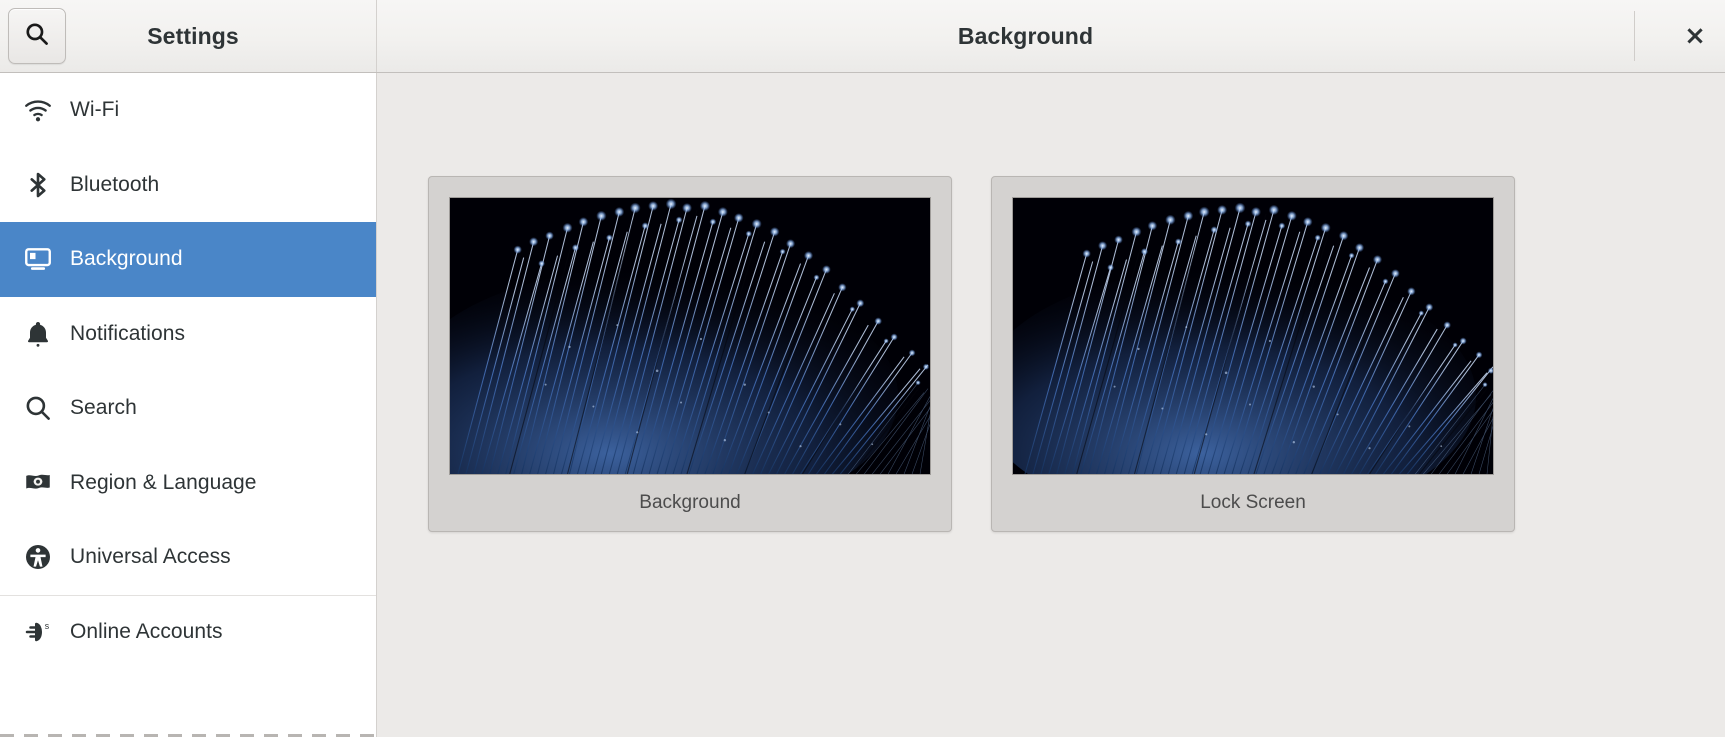 The width and height of the screenshot is (1725, 737). What do you see at coordinates (47, 626) in the screenshot?
I see `svg-text: s` at bounding box center [47, 626].